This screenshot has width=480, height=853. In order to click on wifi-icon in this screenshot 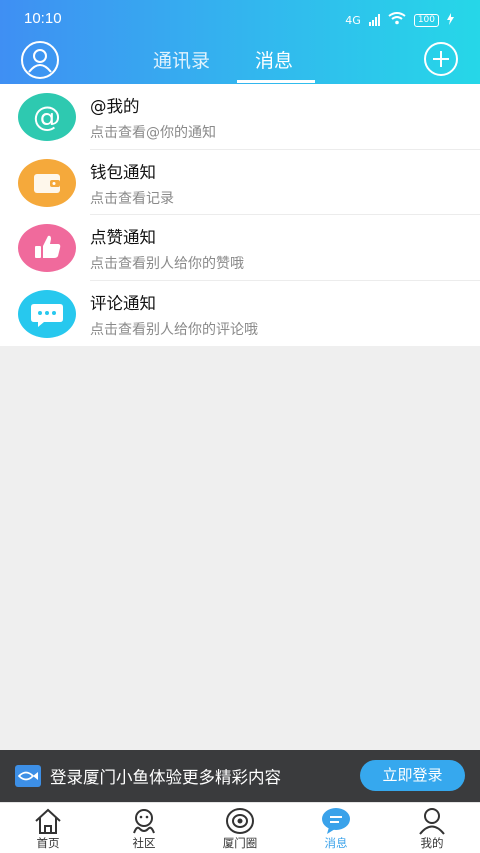, I will do `click(397, 20)`.